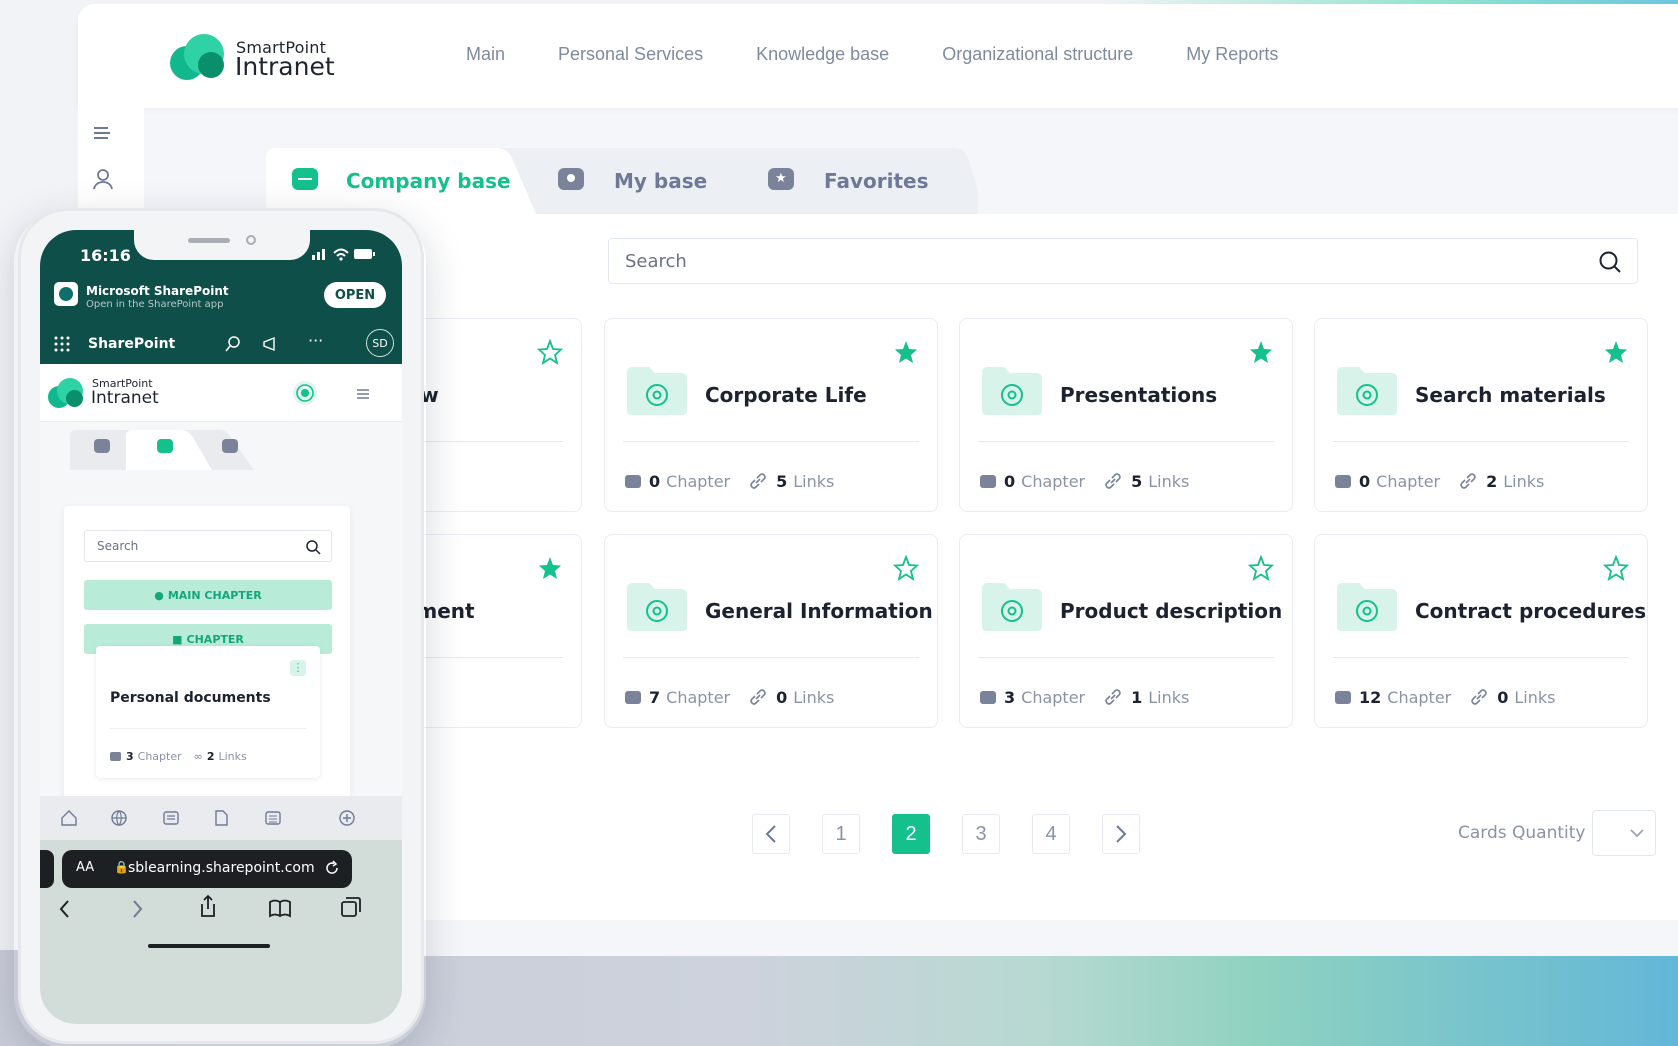  I want to click on link-count: 2, so click(210, 756).